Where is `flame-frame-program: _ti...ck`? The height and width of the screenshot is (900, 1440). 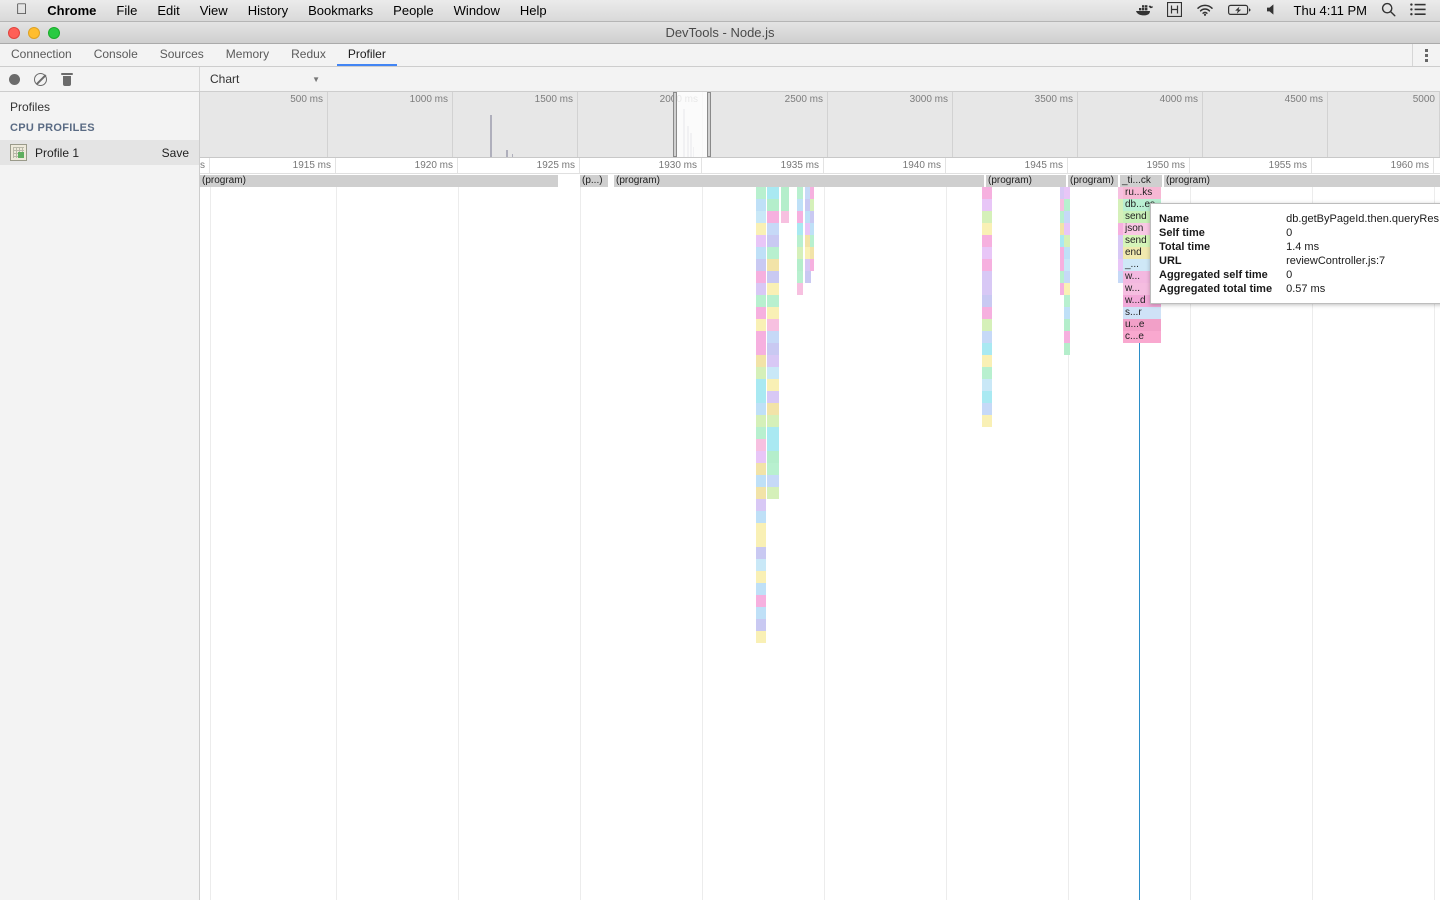
flame-frame-program: _ti...ck is located at coordinates (1141, 181).